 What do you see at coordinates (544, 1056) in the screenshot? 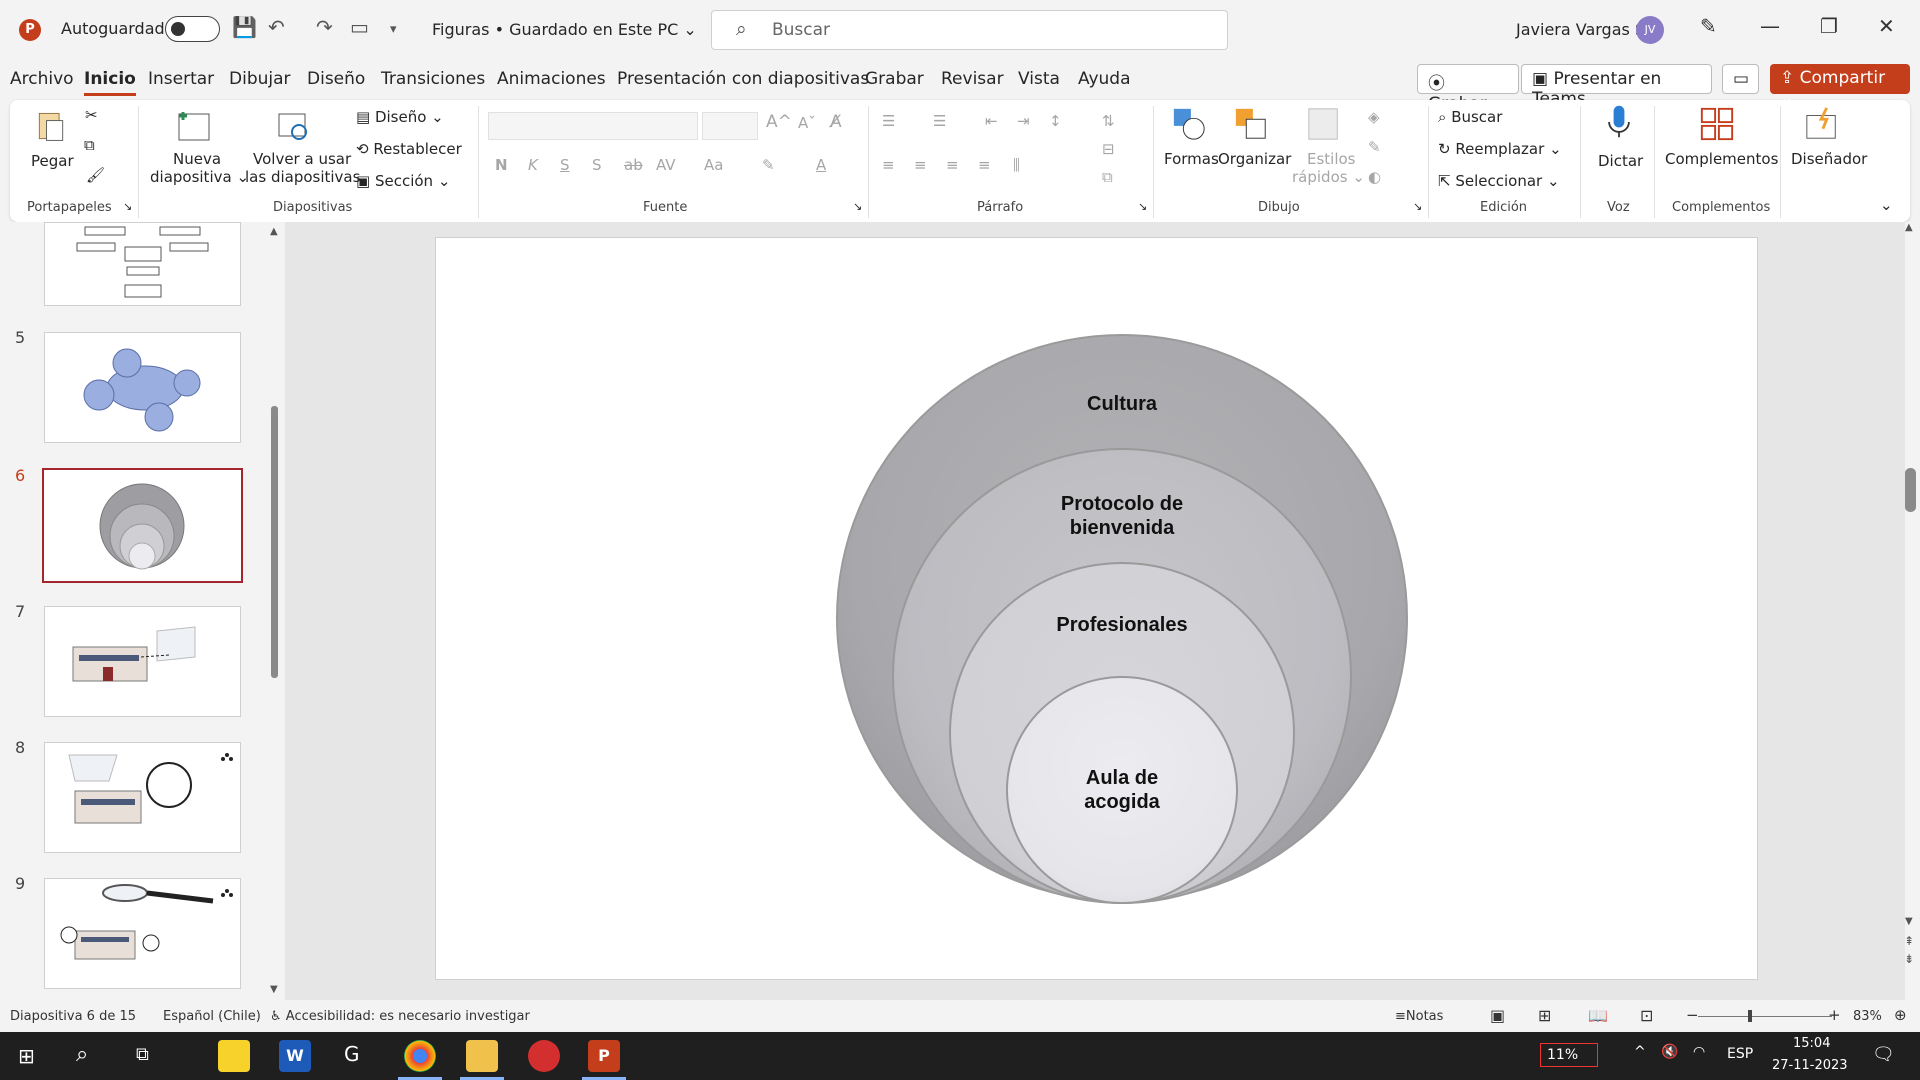
I see `app-red-icon` at bounding box center [544, 1056].